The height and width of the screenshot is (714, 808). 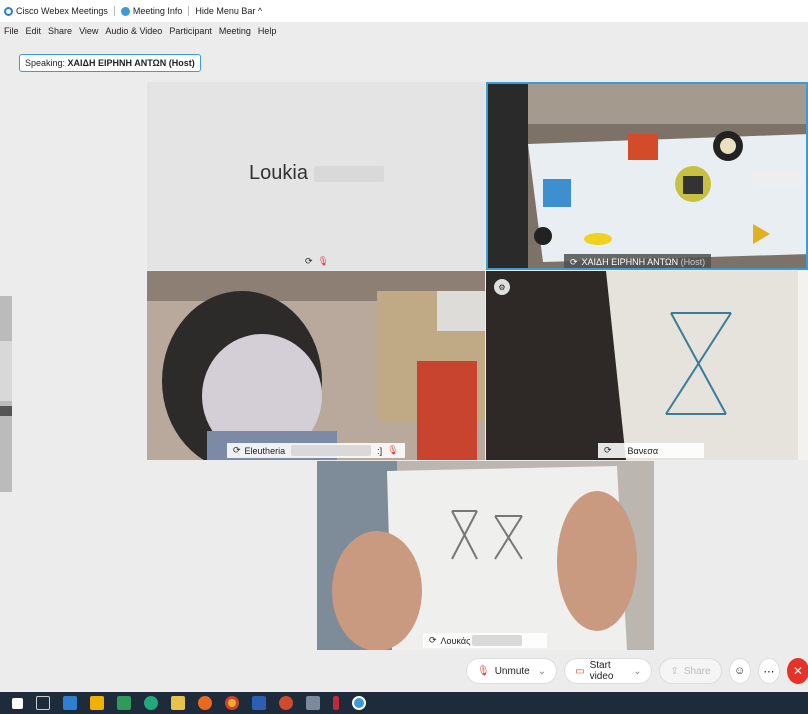 I want to click on host-video-feed, so click(x=647, y=176).